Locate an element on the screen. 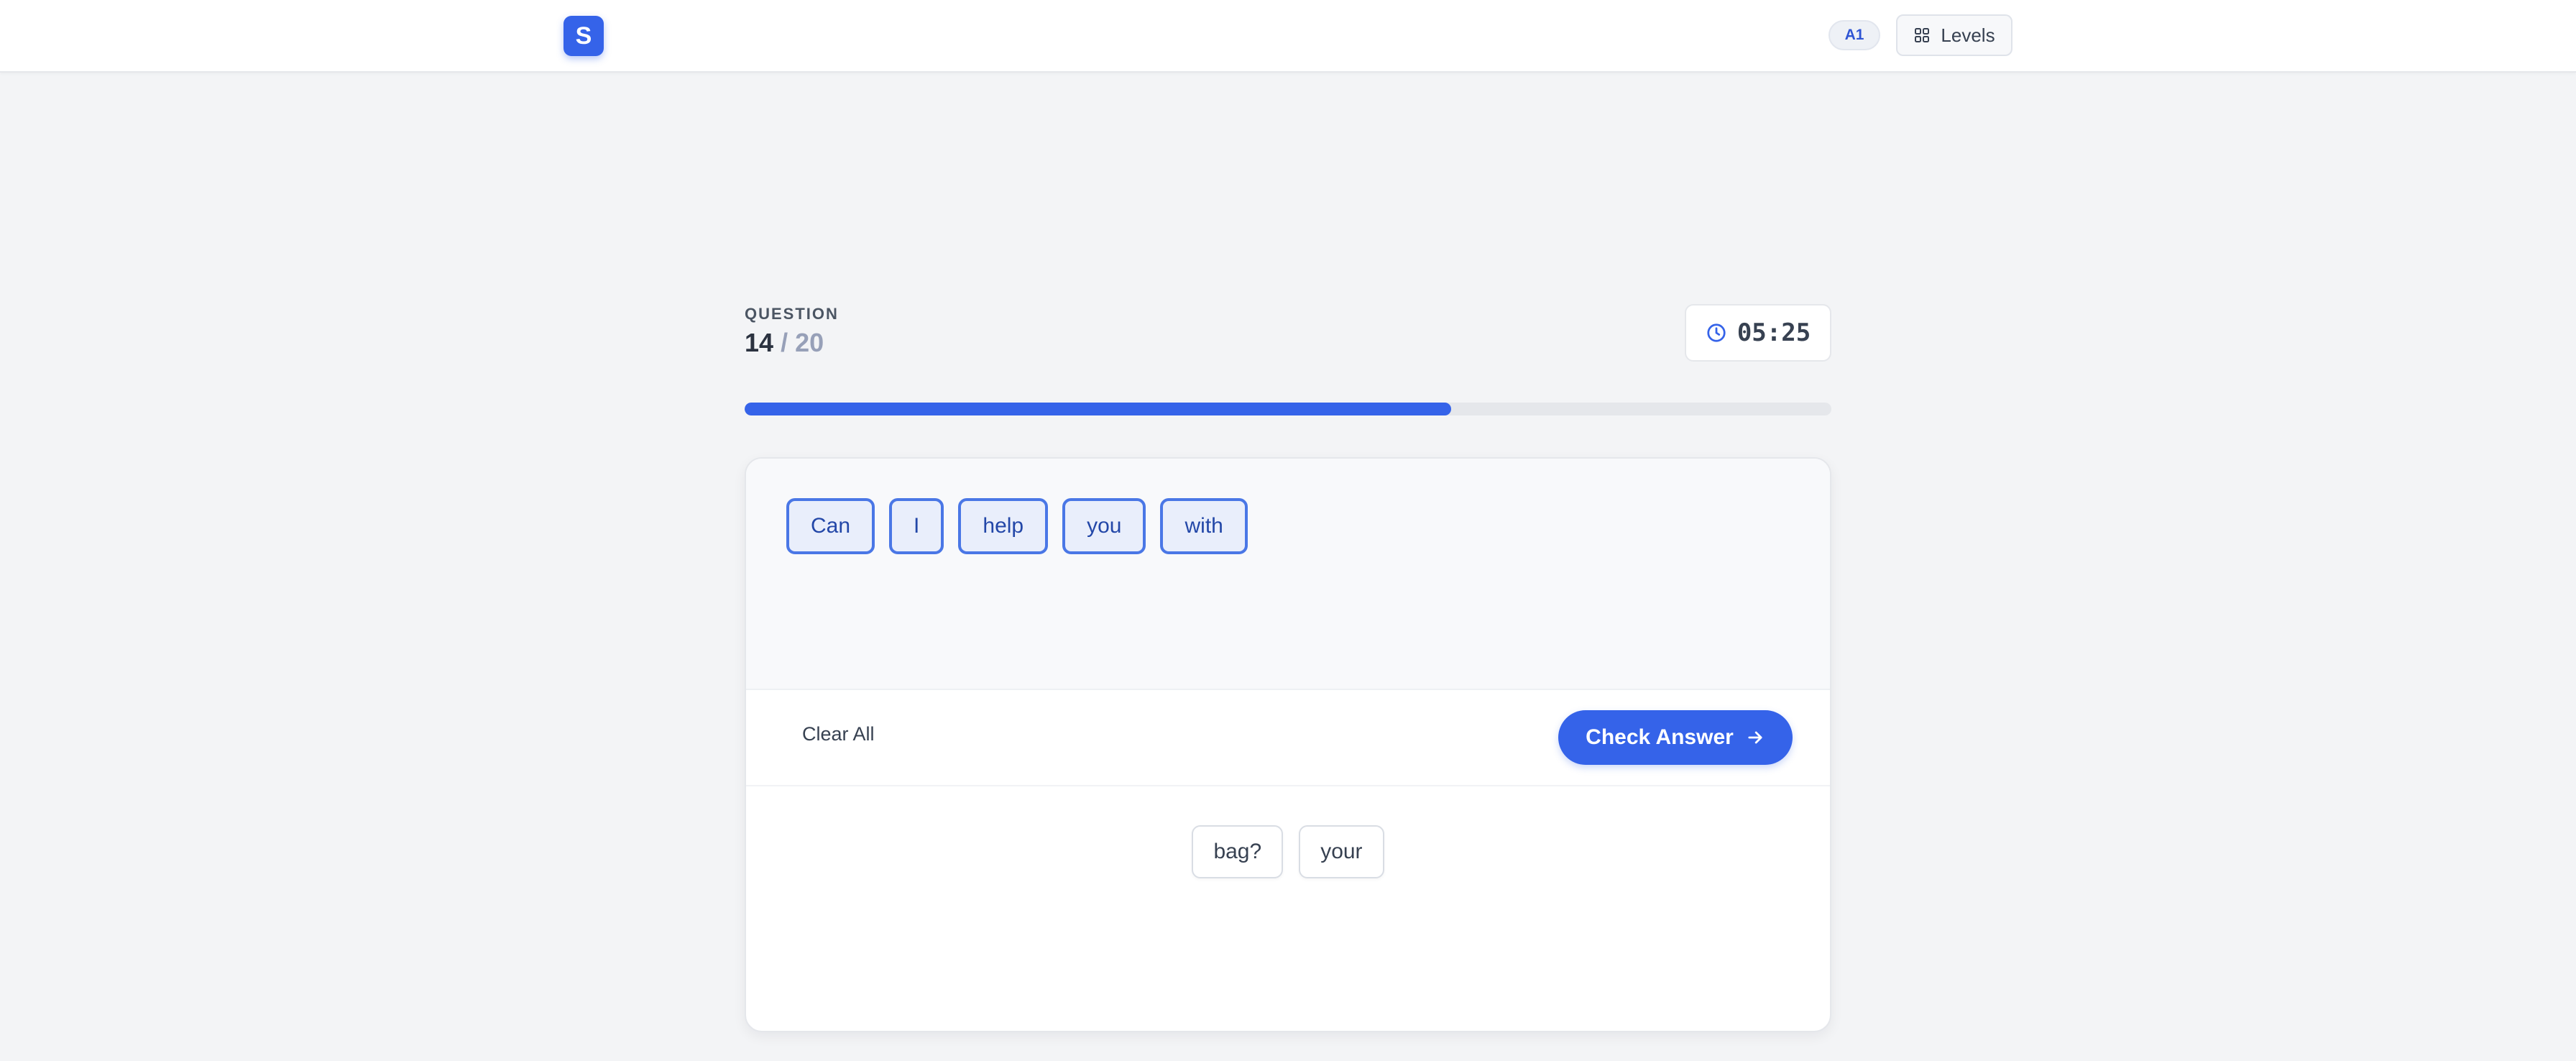  arrow-right-icon is located at coordinates (1755, 737).